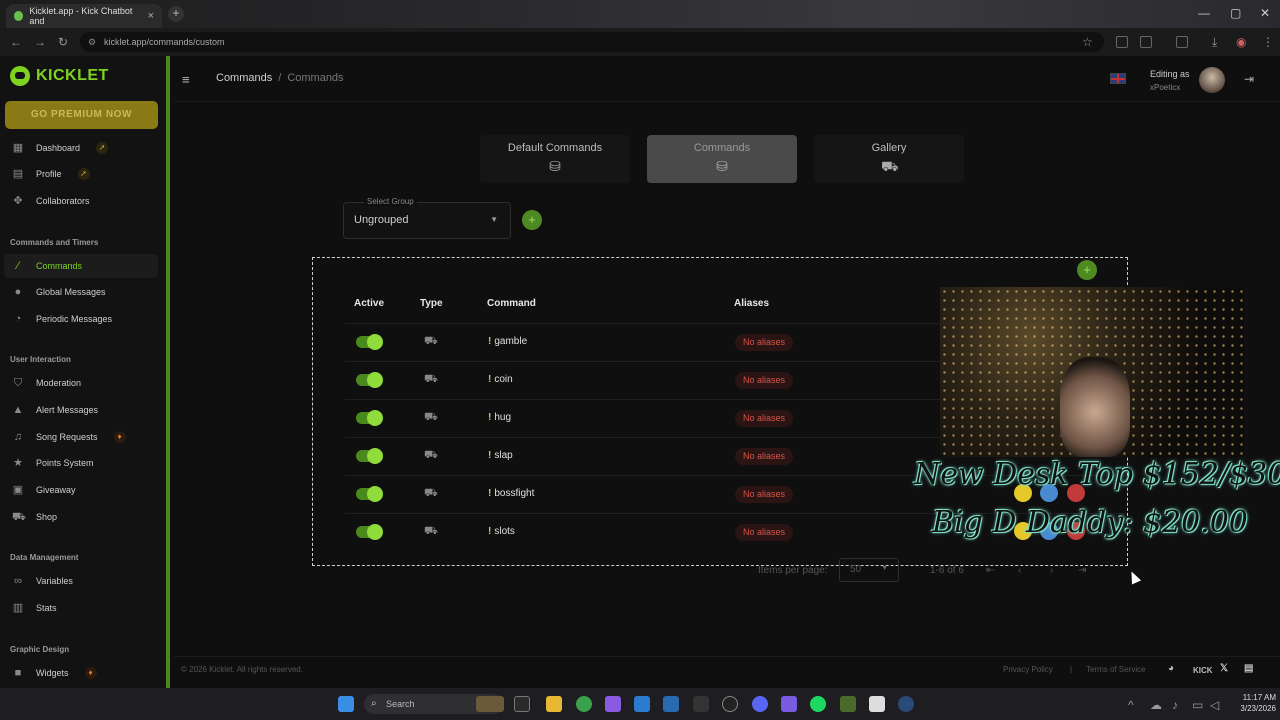  Describe the element at coordinates (81, 437) in the screenshot. I see `sidebar-item-song-requests: ♫ Song Requests ♦` at that location.